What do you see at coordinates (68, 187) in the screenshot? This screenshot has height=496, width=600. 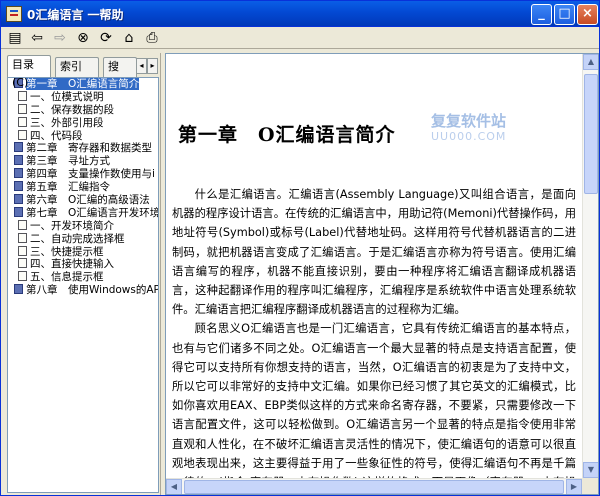 I see `tree-item-label: 第五章 汇编指令` at bounding box center [68, 187].